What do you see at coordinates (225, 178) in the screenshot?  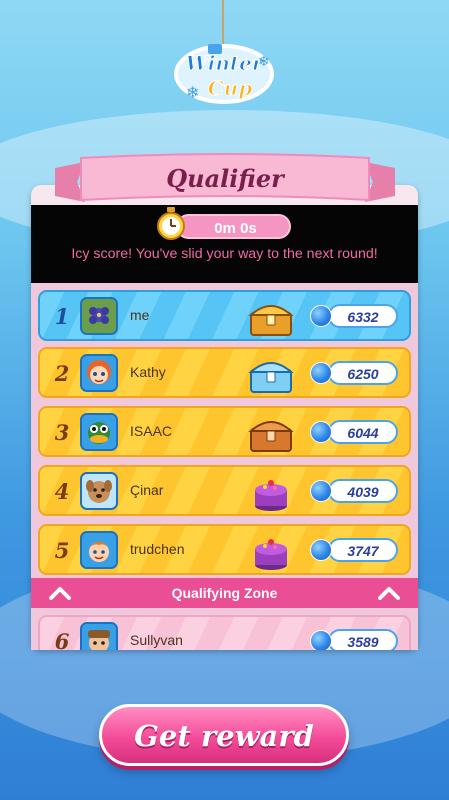 I see `panel-title: Qualifier` at bounding box center [225, 178].